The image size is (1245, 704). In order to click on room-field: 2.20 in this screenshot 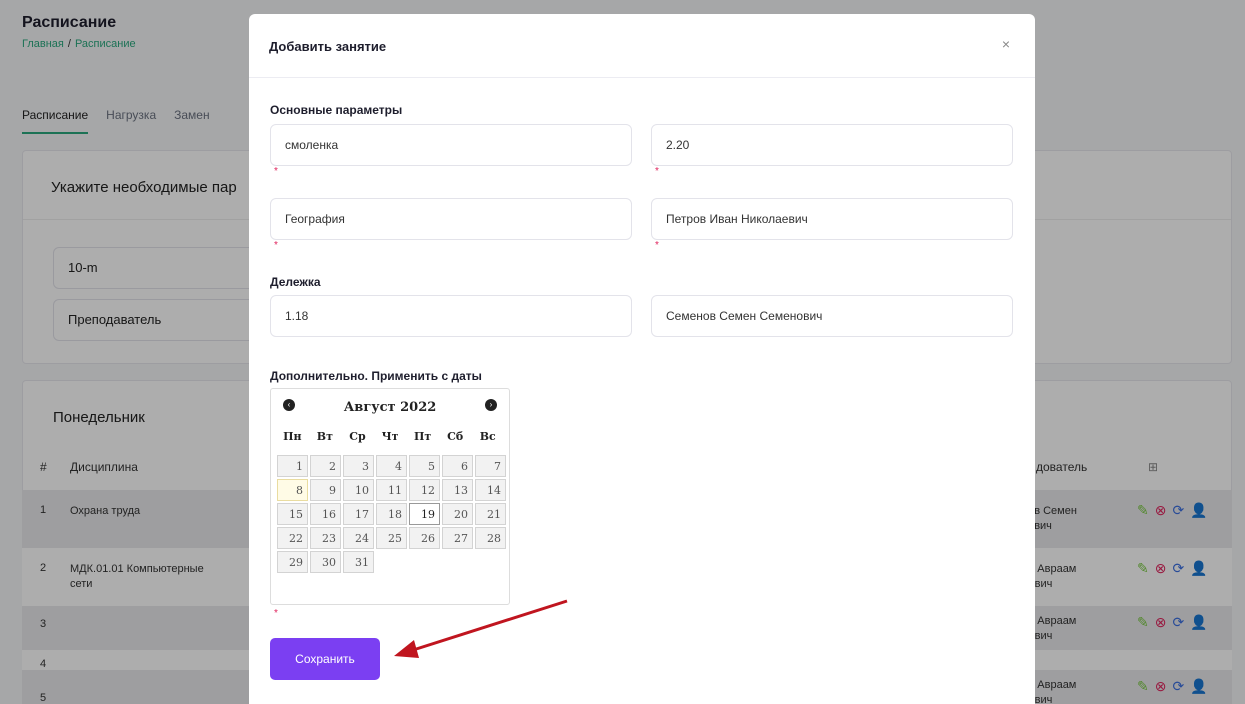, I will do `click(832, 145)`.